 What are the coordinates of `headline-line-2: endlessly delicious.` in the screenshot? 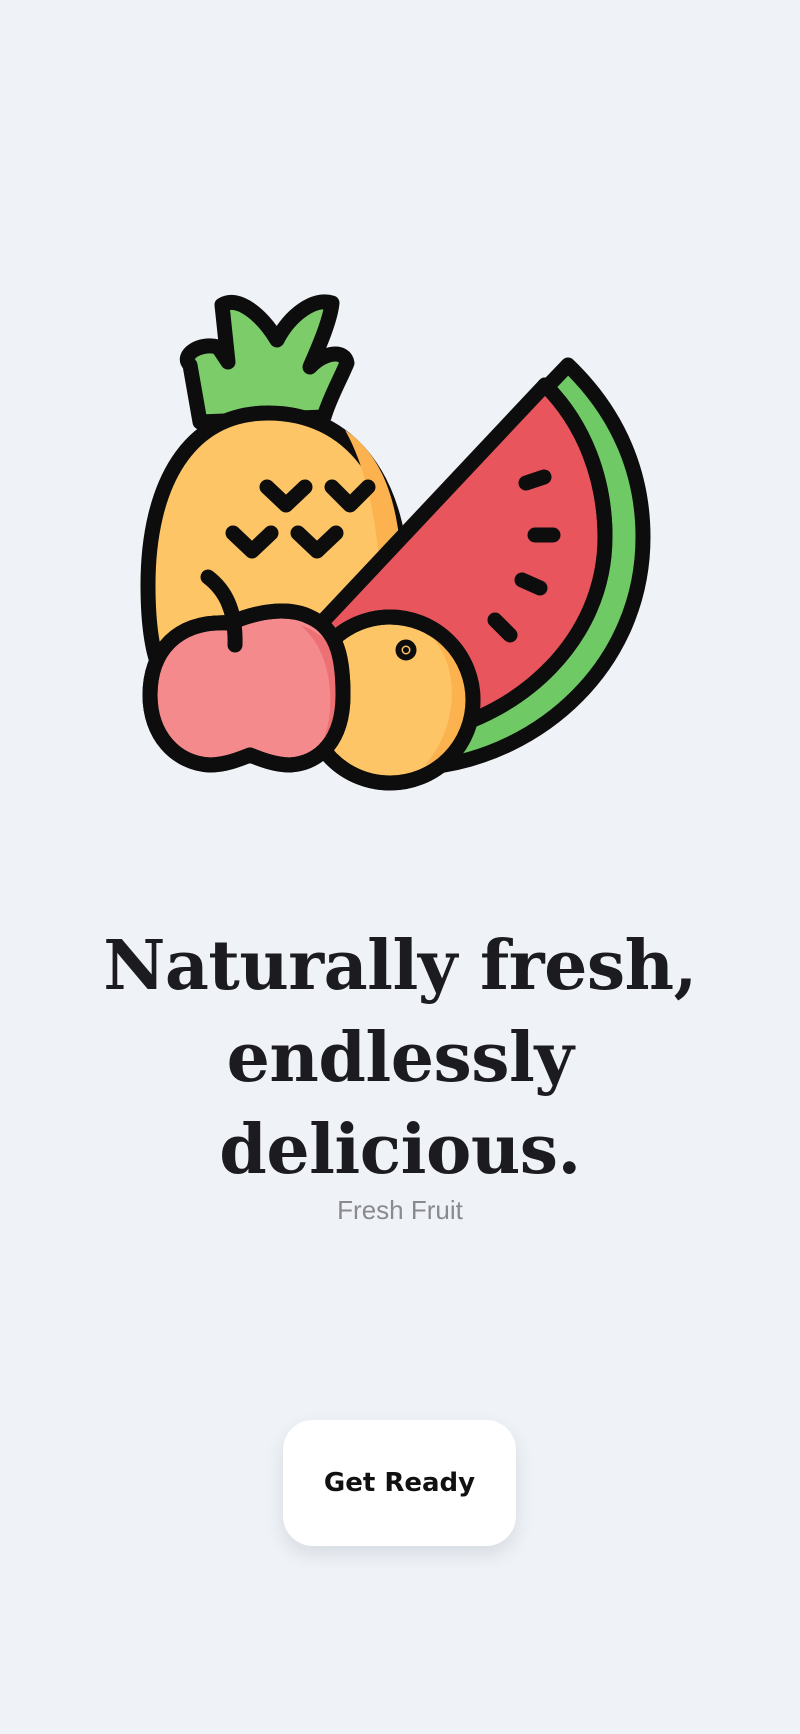 It's located at (400, 1104).